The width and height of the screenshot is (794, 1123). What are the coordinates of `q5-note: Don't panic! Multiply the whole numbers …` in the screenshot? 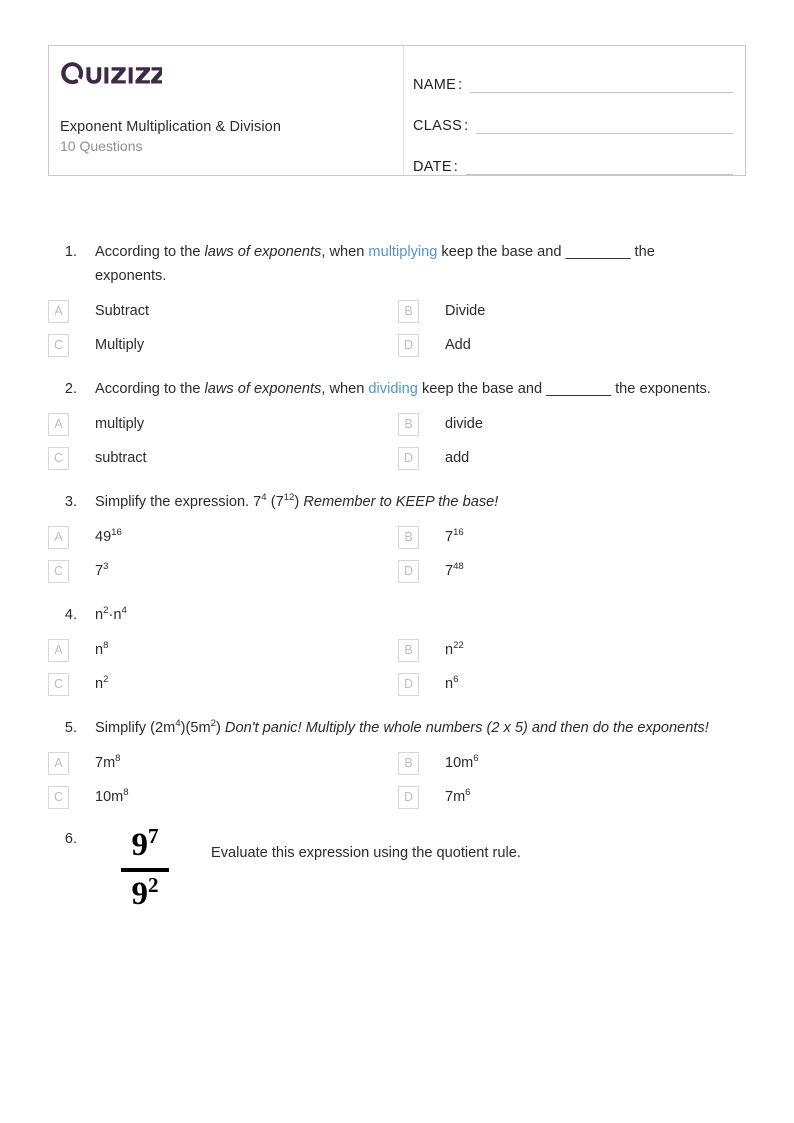 It's located at (466, 728).